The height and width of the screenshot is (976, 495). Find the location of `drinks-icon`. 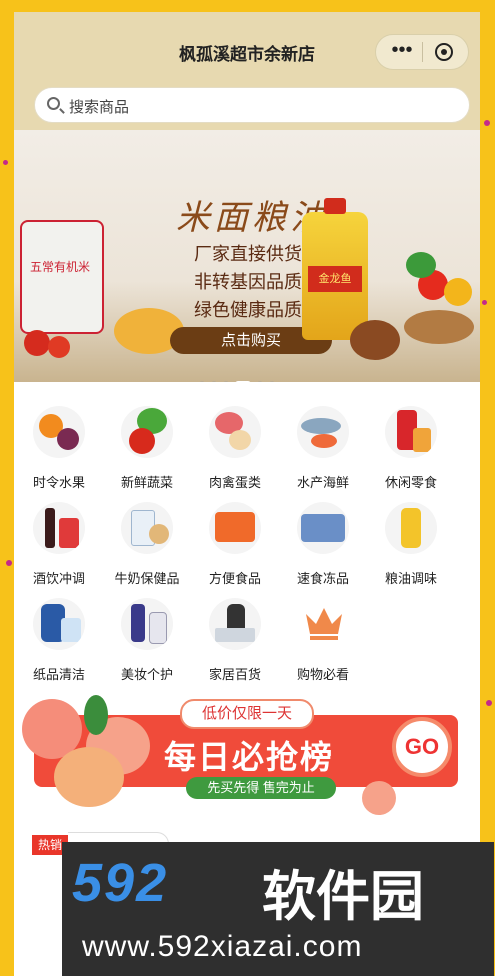

drinks-icon is located at coordinates (59, 528).